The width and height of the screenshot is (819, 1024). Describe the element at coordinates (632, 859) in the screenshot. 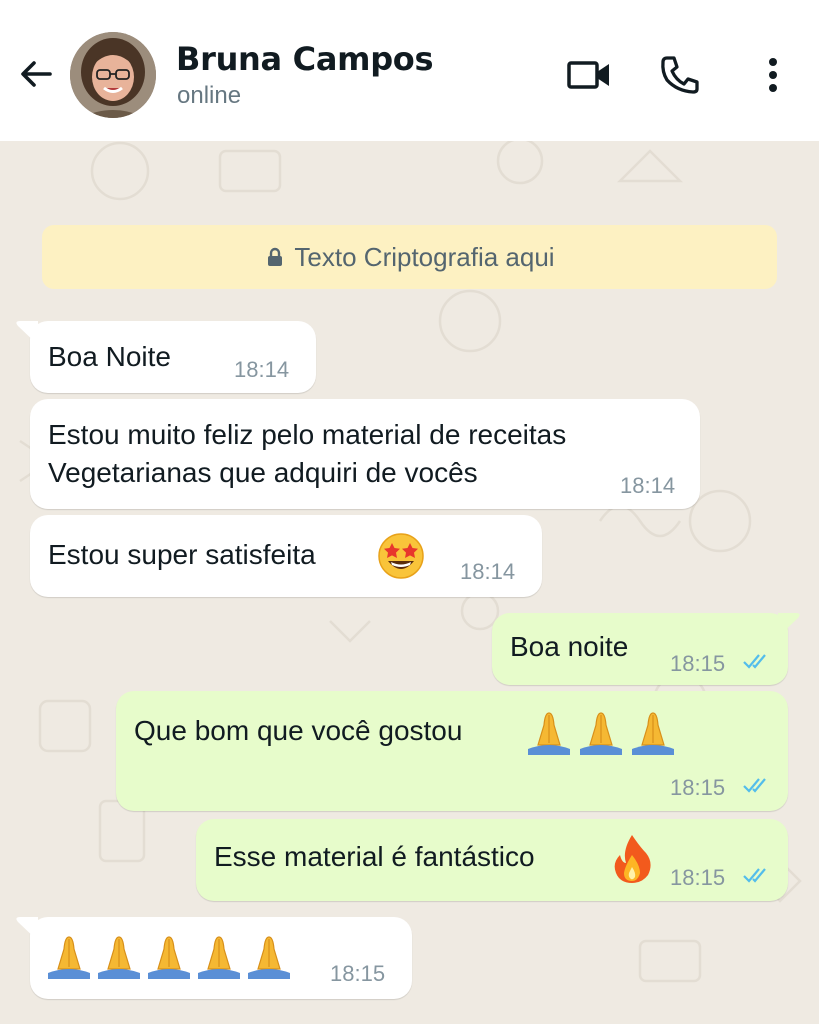

I see `fire-emoji` at that location.